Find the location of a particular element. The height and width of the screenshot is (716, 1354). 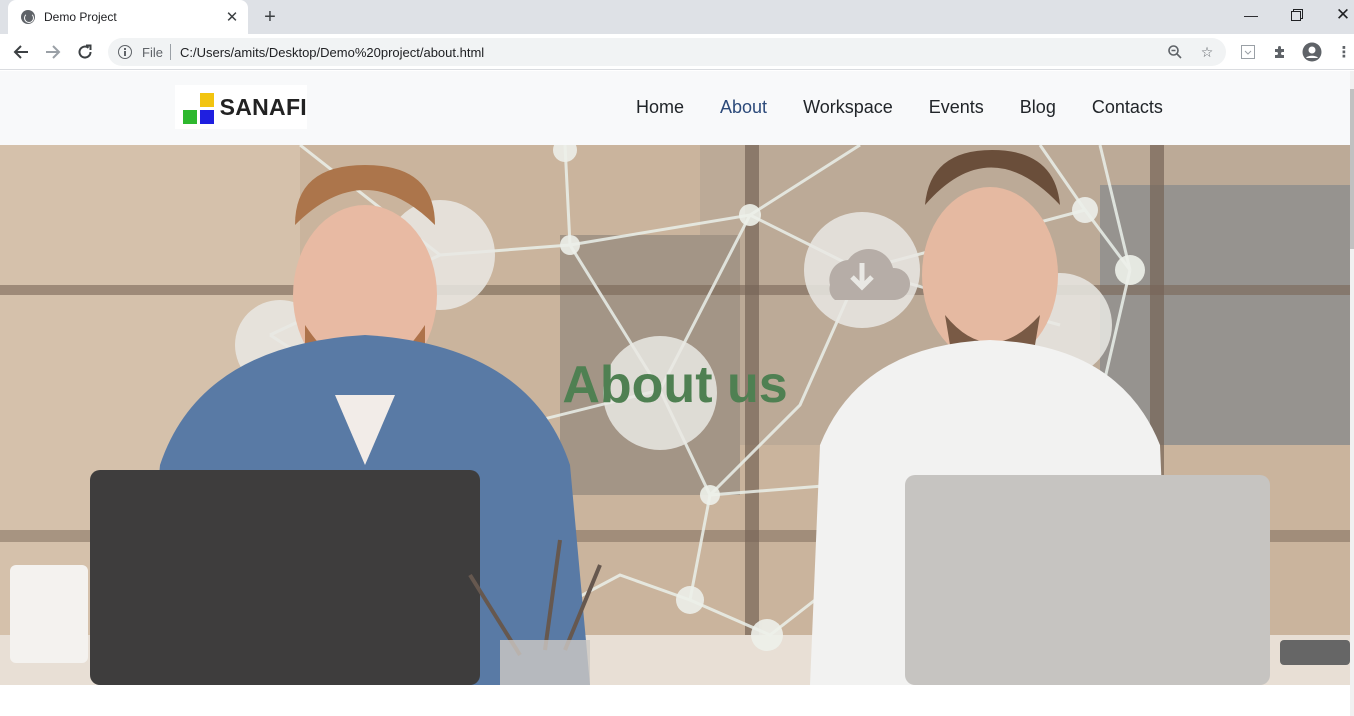

kebab-menu-icon: ⋮ is located at coordinates (1343, 52).